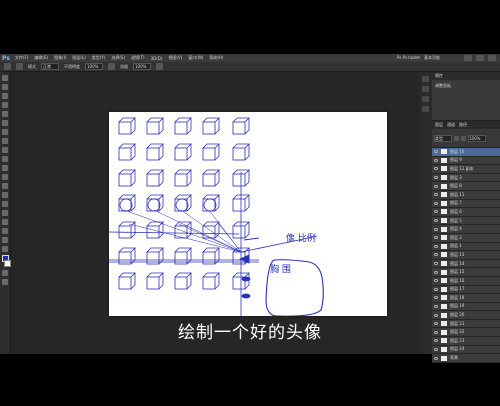  What do you see at coordinates (466, 238) in the screenshot?
I see `layer-row: 图层 2` at bounding box center [466, 238].